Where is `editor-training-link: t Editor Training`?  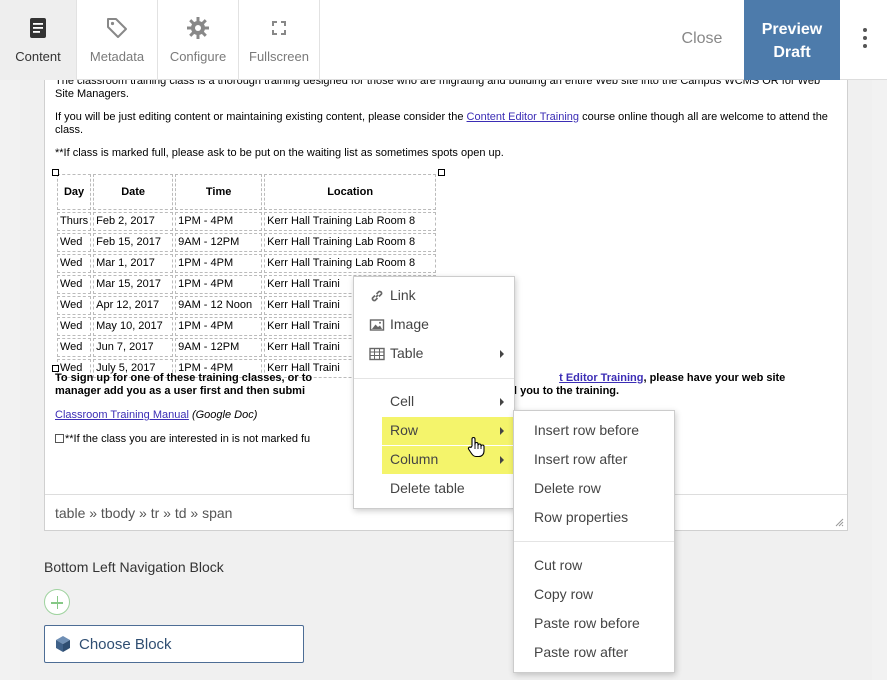 editor-training-link: t Editor Training is located at coordinates (601, 378).